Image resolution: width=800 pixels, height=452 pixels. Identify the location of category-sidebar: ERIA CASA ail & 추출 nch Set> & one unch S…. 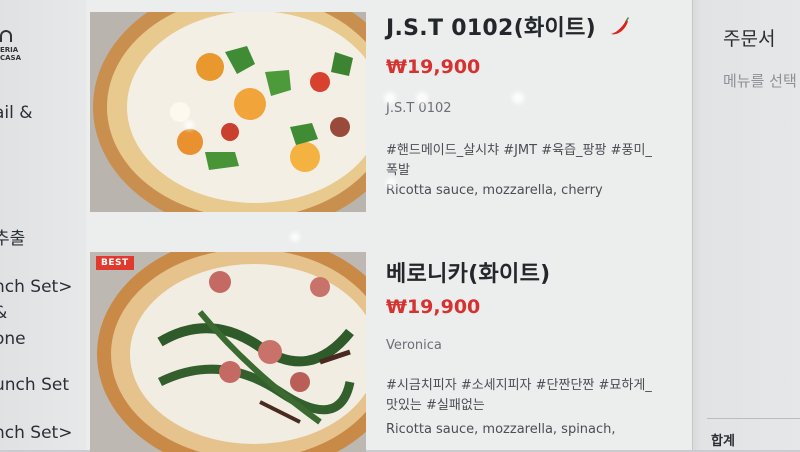
(43, 225).